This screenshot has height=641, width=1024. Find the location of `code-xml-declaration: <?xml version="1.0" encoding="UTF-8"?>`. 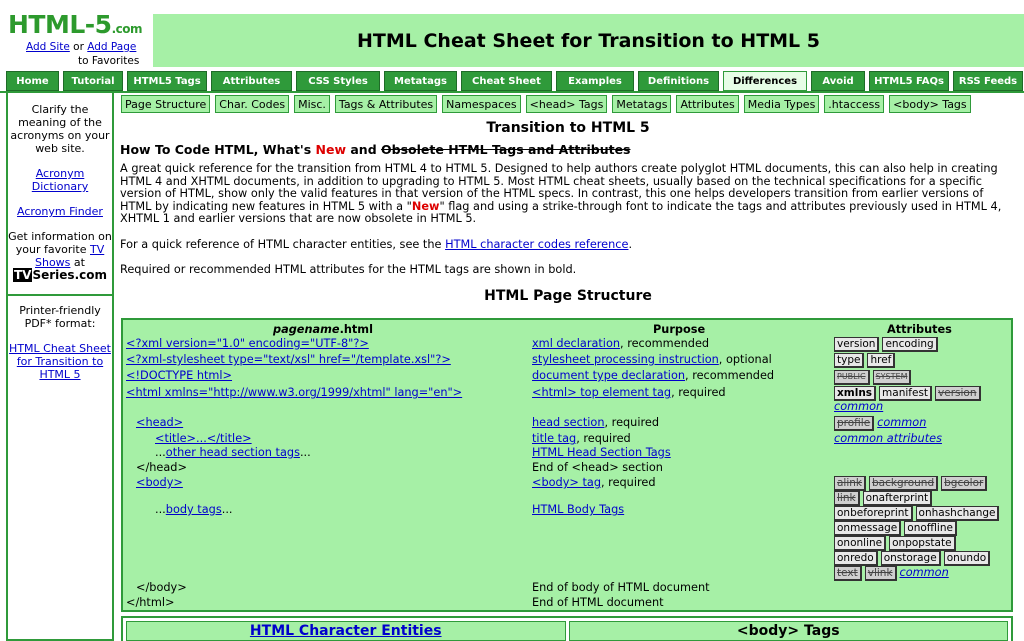

code-xml-declaration: <?xml version="1.0" encoding="UTF-8"?> is located at coordinates (247, 343).